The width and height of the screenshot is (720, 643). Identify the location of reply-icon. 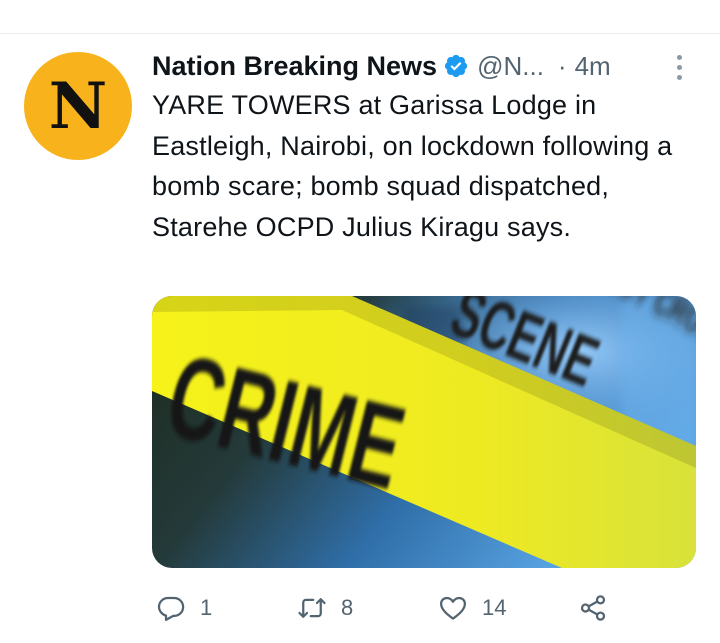
(171, 608).